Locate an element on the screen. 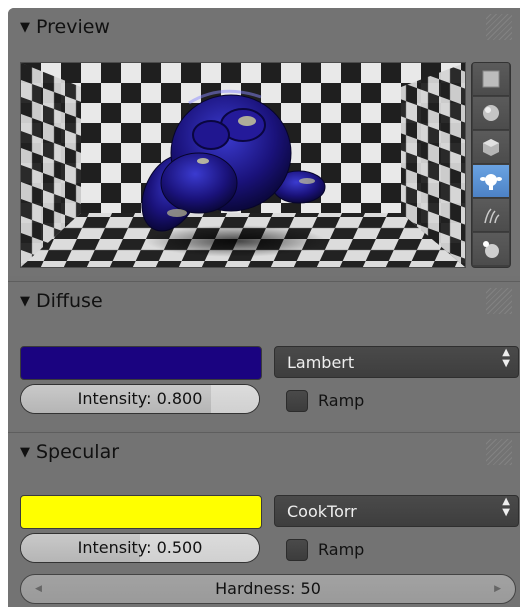  preview-sphere-button is located at coordinates (491, 113).